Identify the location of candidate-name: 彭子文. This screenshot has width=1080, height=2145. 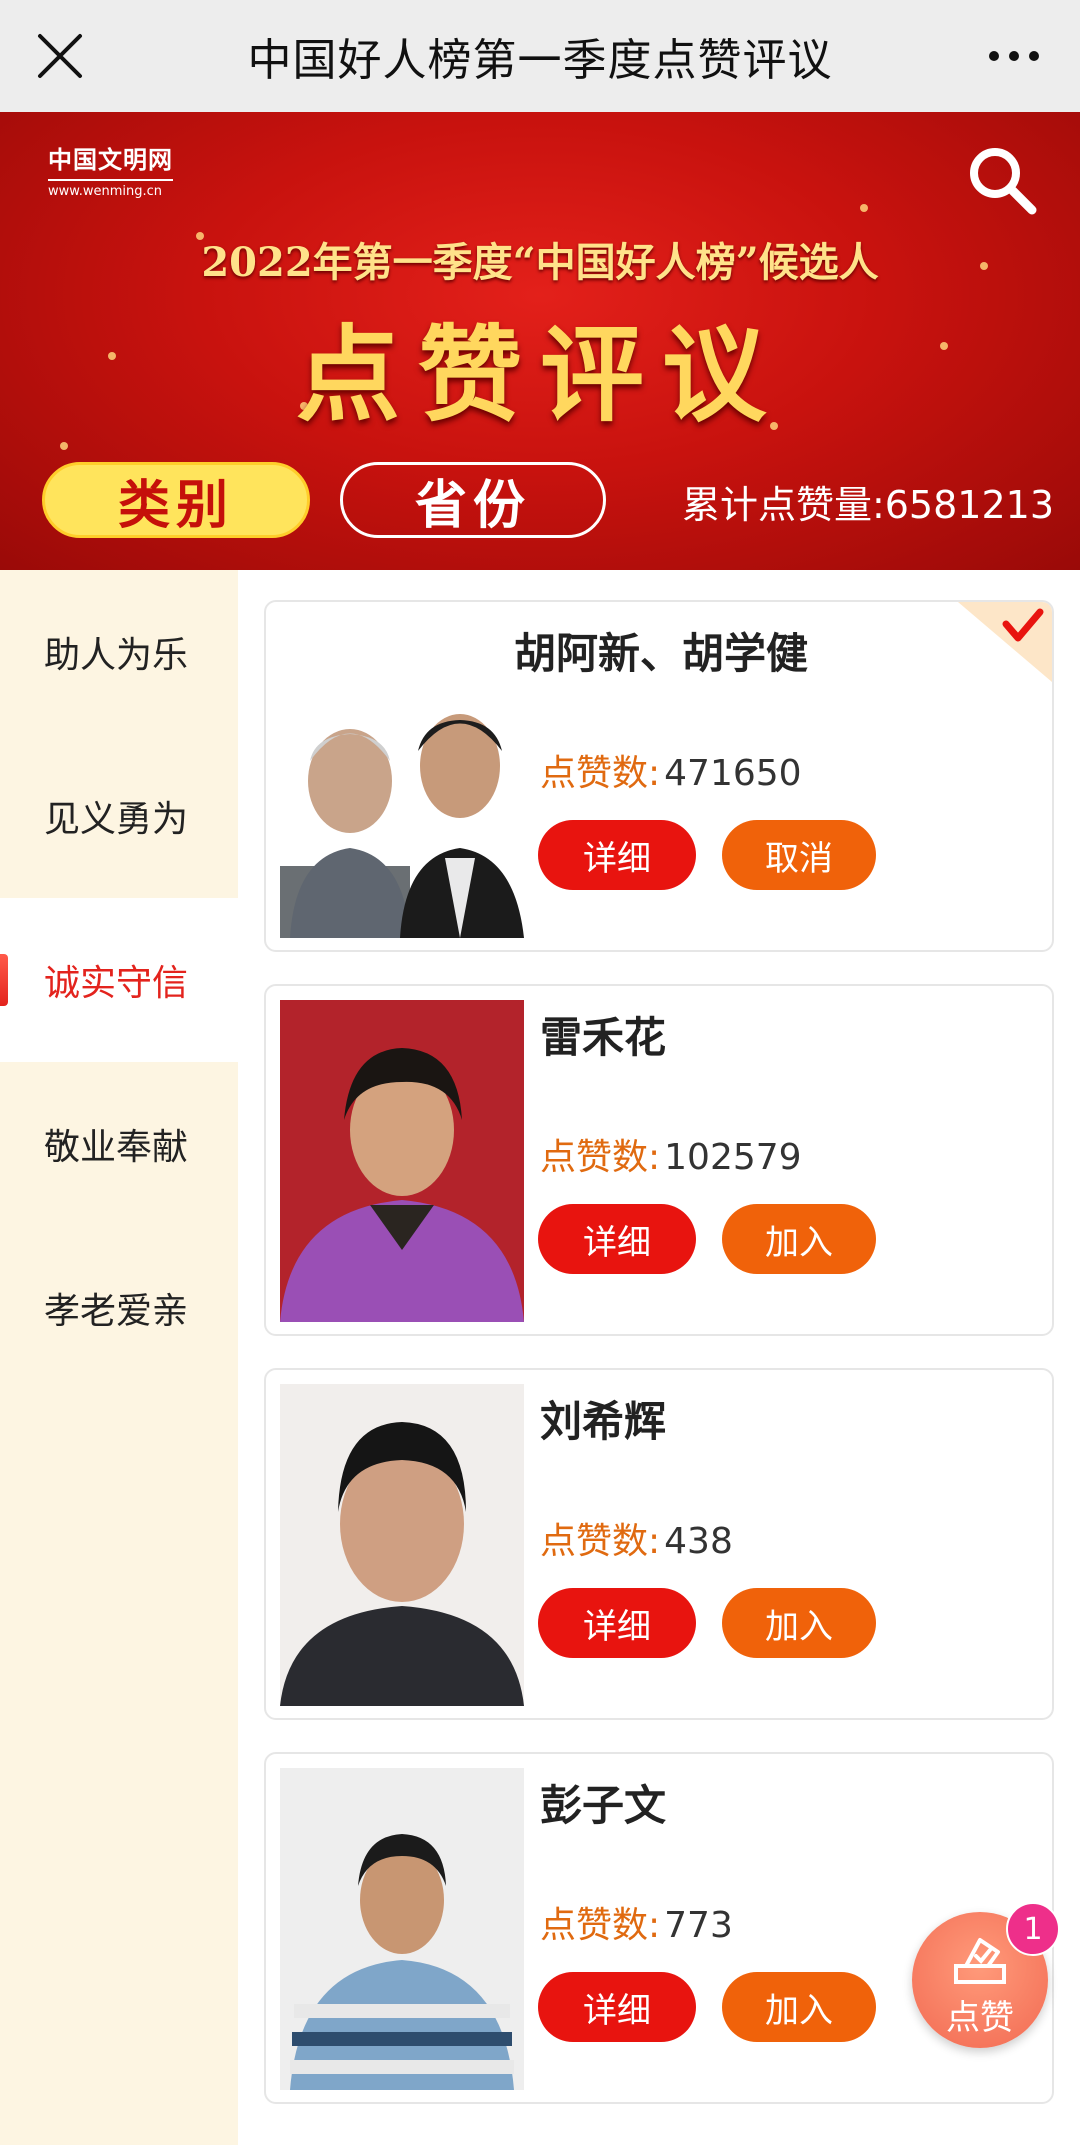
(603, 1805).